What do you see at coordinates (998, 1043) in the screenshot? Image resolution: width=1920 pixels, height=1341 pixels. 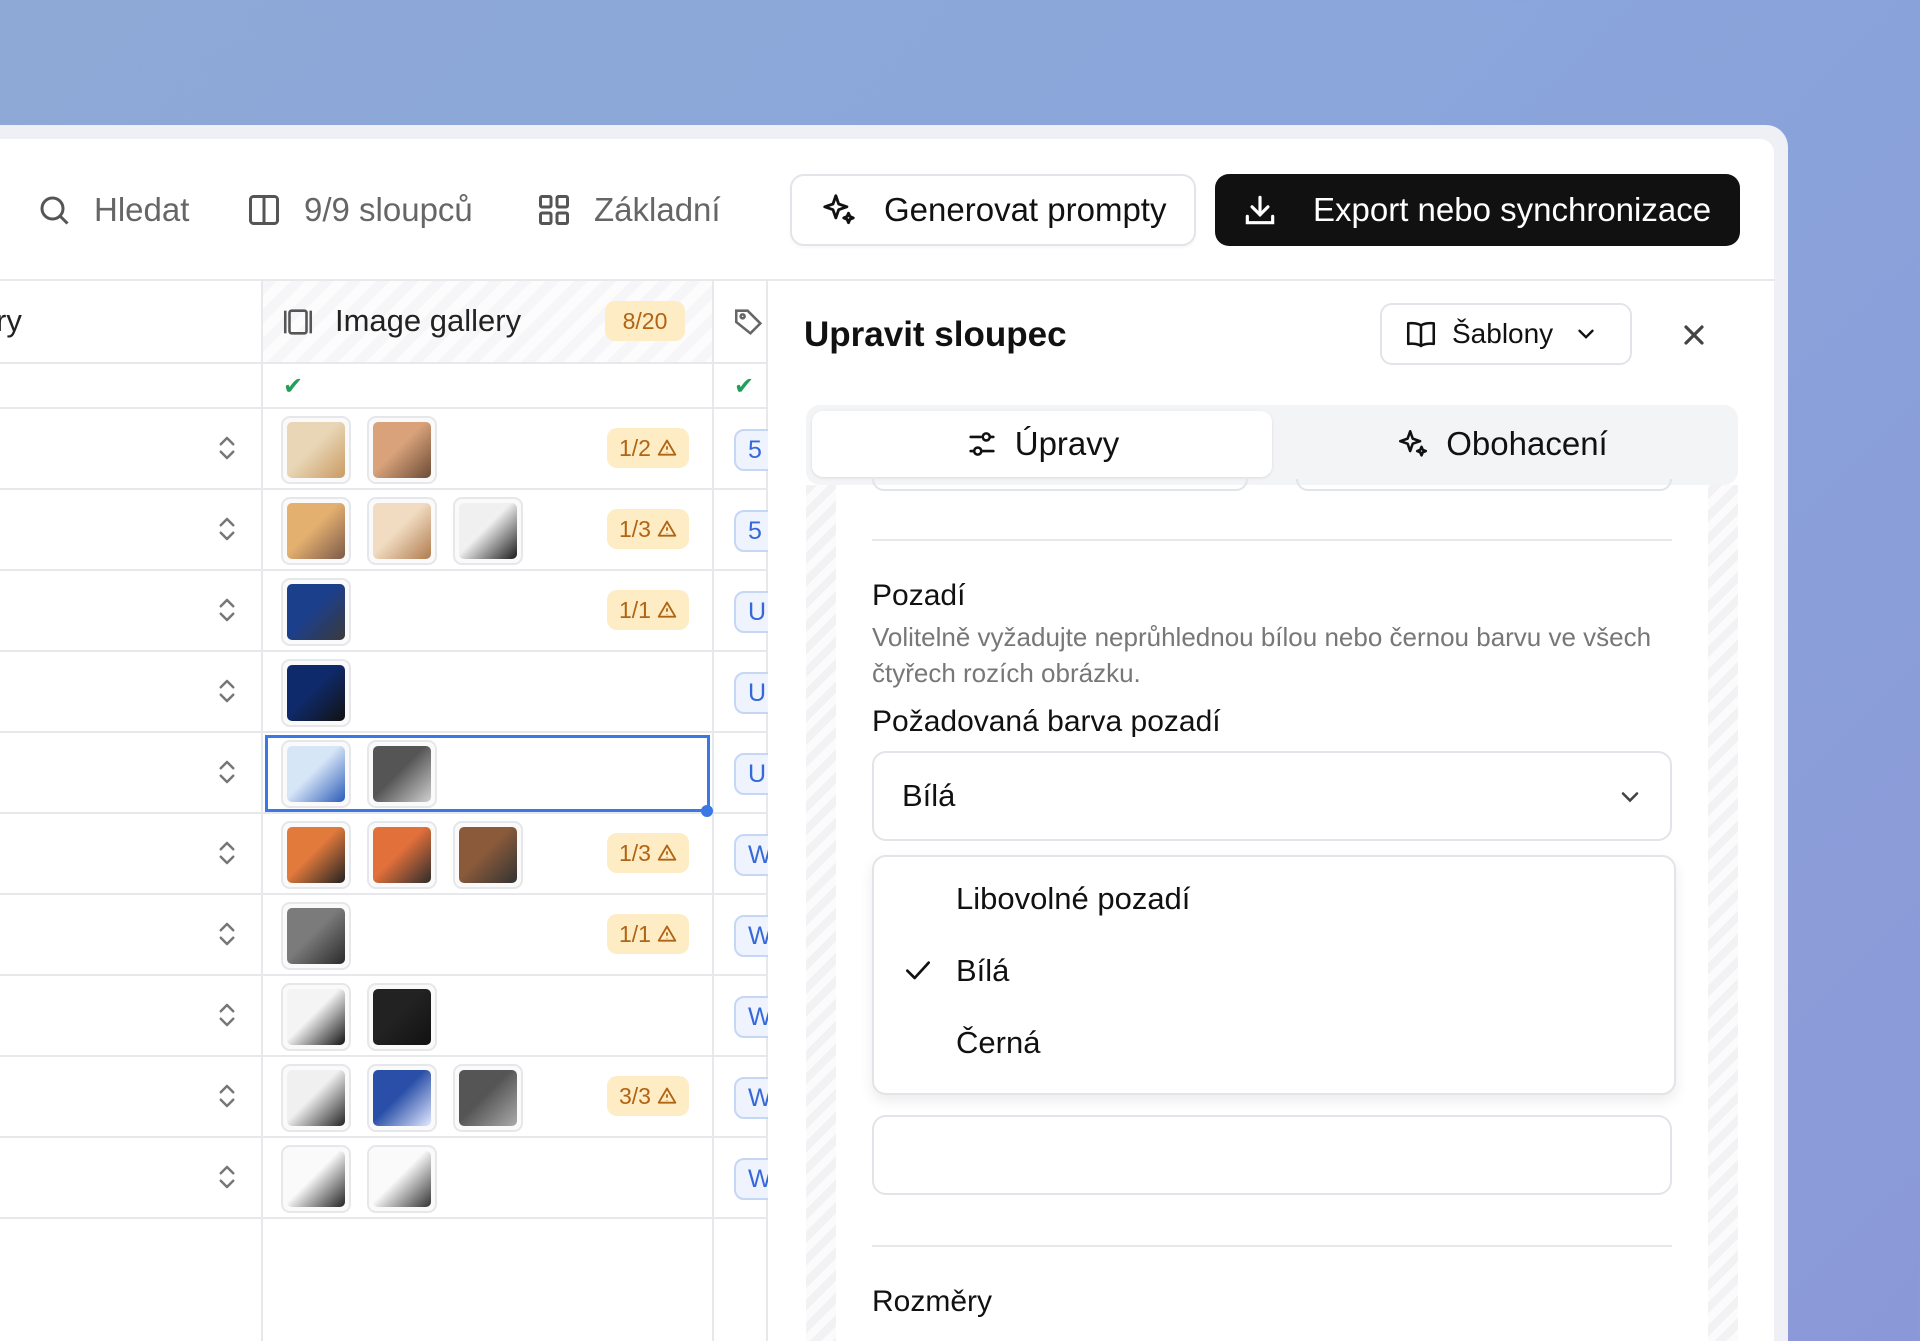 I see `option-black: Černá` at bounding box center [998, 1043].